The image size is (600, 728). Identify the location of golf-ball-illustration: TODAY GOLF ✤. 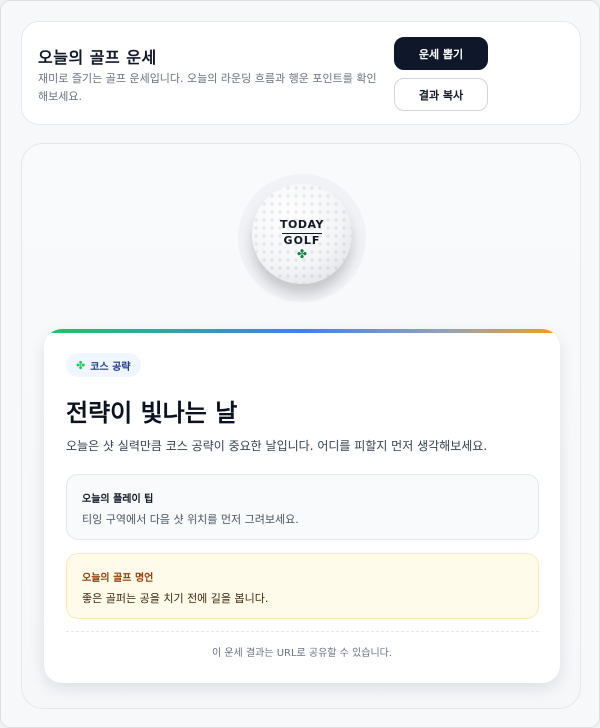
(302, 238).